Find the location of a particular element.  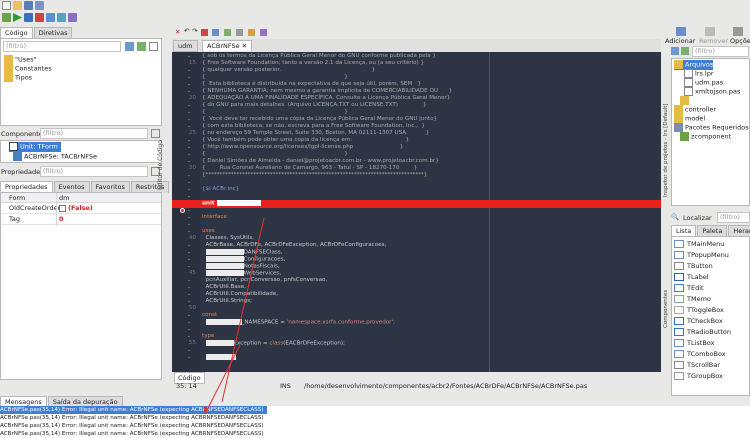

annotation-arrows is located at coordinates (234, 316).